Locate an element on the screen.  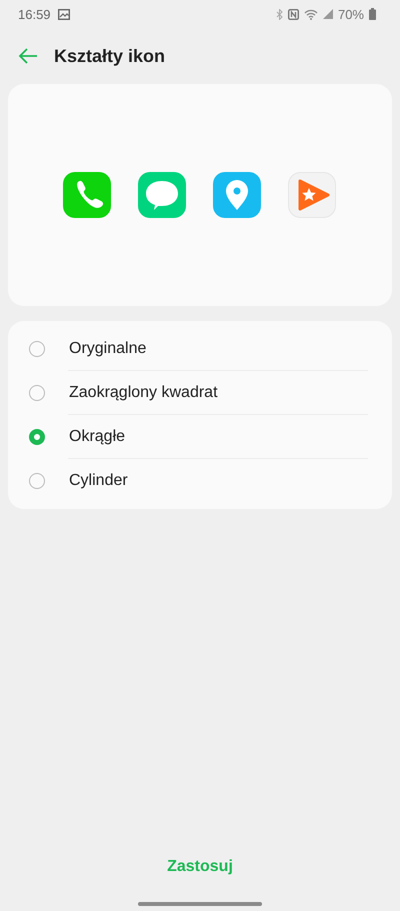
chat-app-icon is located at coordinates (162, 195).